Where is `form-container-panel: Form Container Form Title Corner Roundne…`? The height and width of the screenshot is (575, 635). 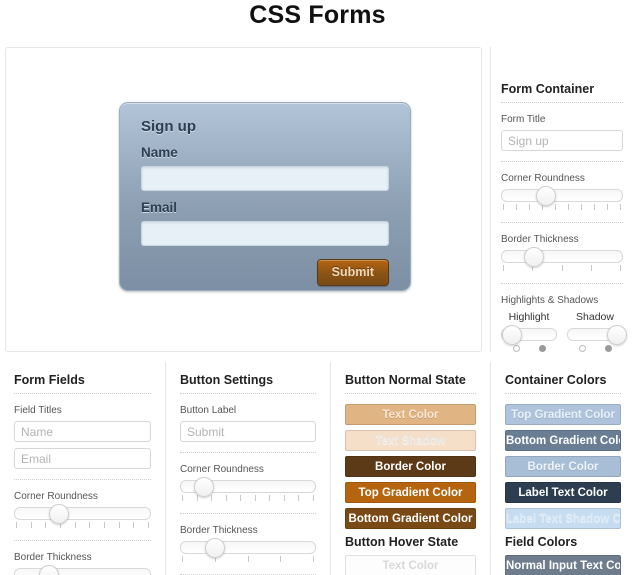
form-container-panel: Form Container Form Title Corner Roundne… is located at coordinates (562, 199).